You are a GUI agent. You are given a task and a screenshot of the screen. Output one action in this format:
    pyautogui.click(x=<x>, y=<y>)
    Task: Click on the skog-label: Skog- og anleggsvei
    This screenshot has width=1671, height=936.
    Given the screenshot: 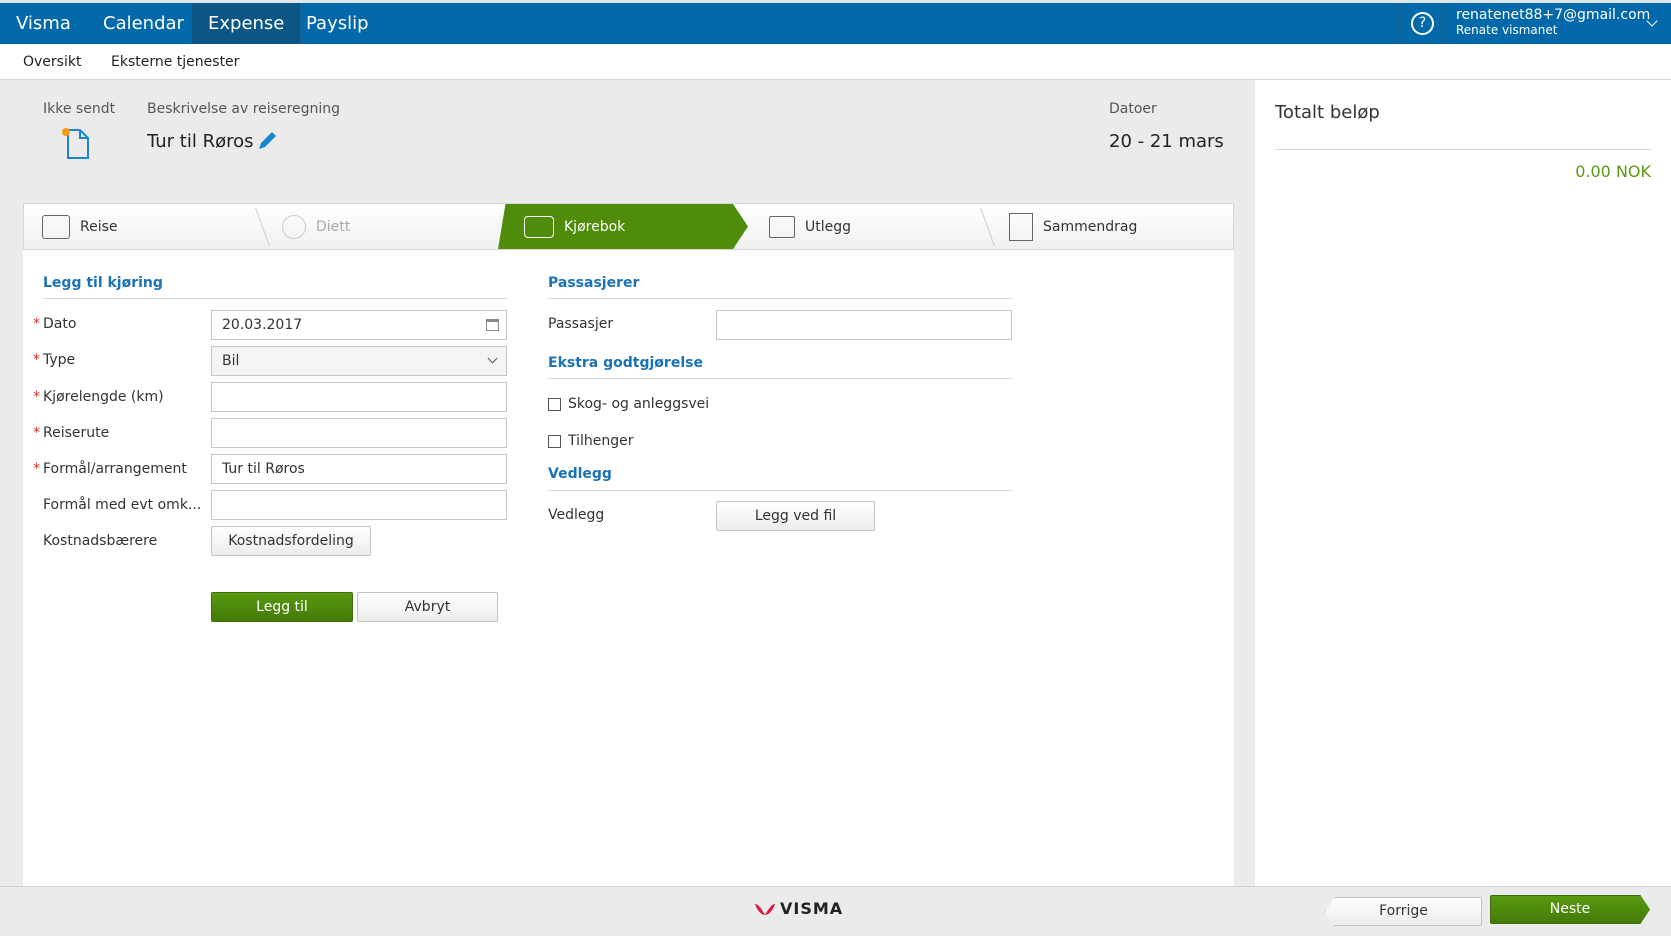 What is the action you would take?
    pyautogui.click(x=639, y=404)
    